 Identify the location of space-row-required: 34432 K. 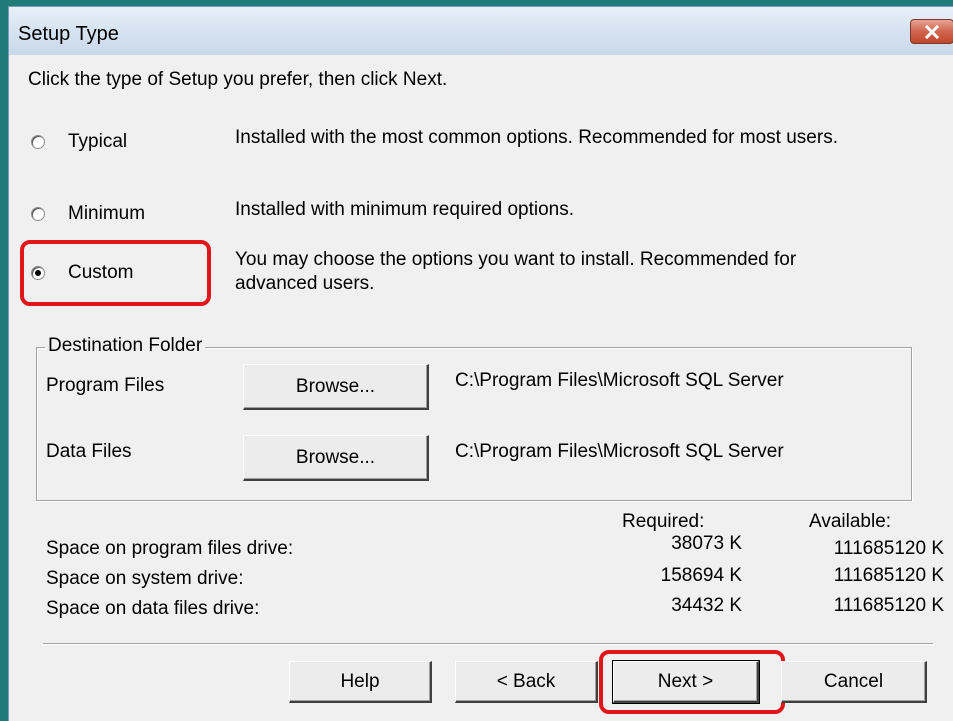
(706, 605).